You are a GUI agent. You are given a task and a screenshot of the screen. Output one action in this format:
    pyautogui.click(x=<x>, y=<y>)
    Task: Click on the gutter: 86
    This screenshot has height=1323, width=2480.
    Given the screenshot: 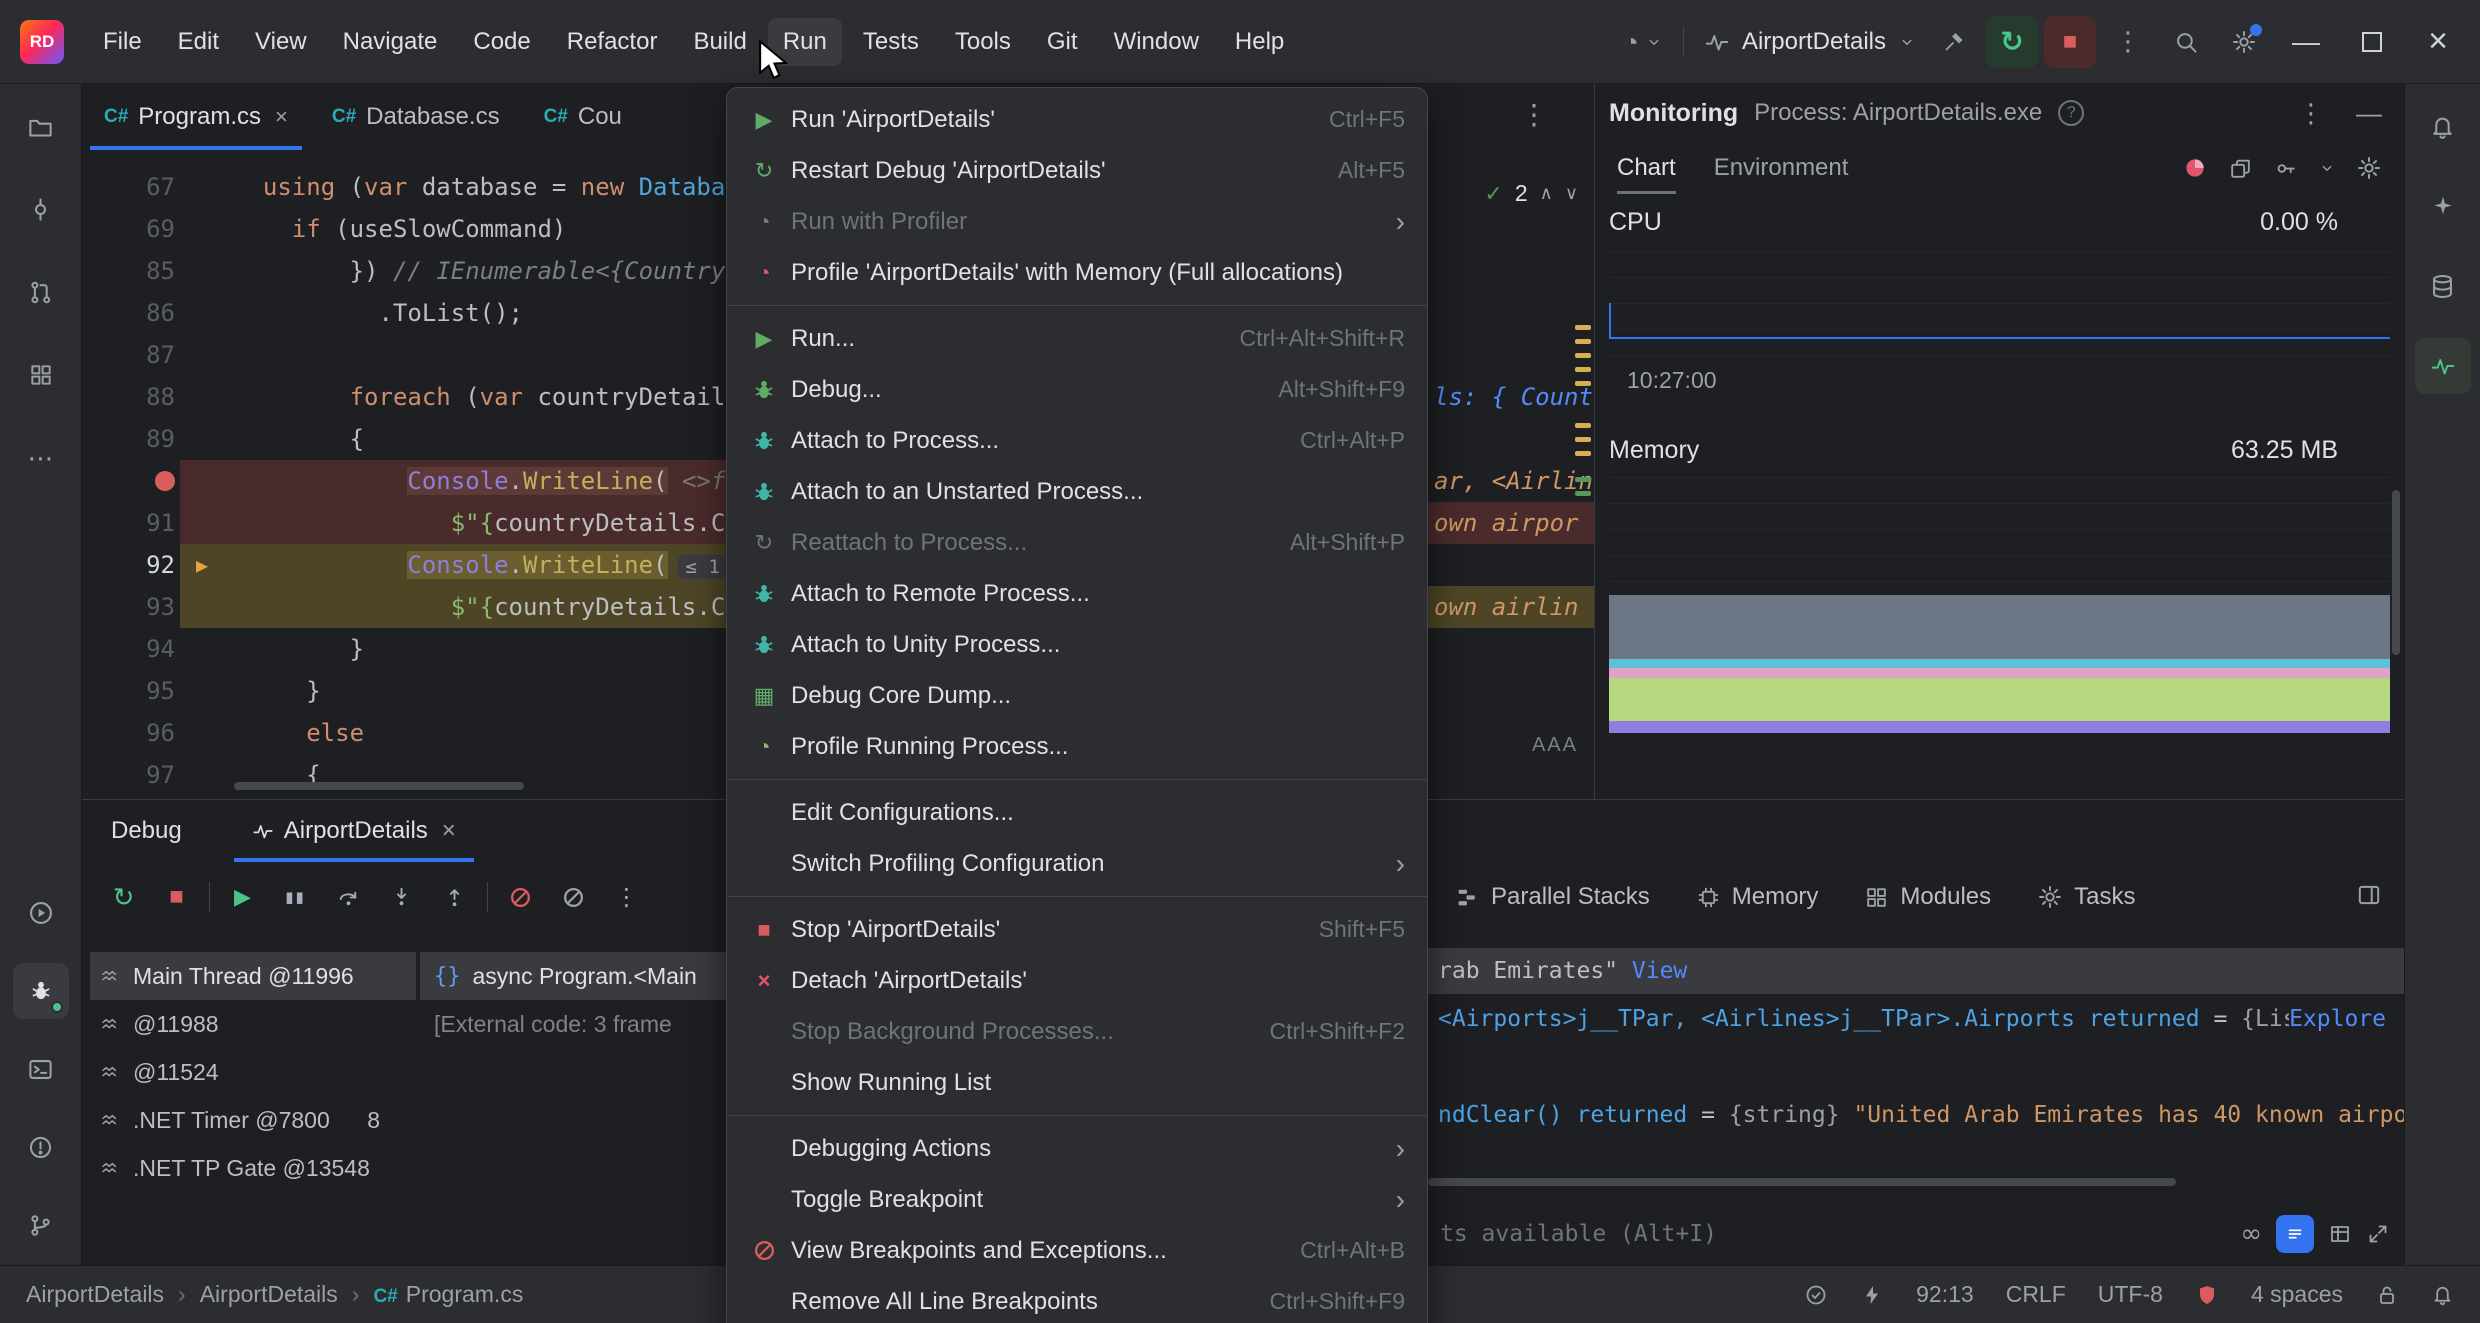 What is the action you would take?
    pyautogui.click(x=158, y=313)
    